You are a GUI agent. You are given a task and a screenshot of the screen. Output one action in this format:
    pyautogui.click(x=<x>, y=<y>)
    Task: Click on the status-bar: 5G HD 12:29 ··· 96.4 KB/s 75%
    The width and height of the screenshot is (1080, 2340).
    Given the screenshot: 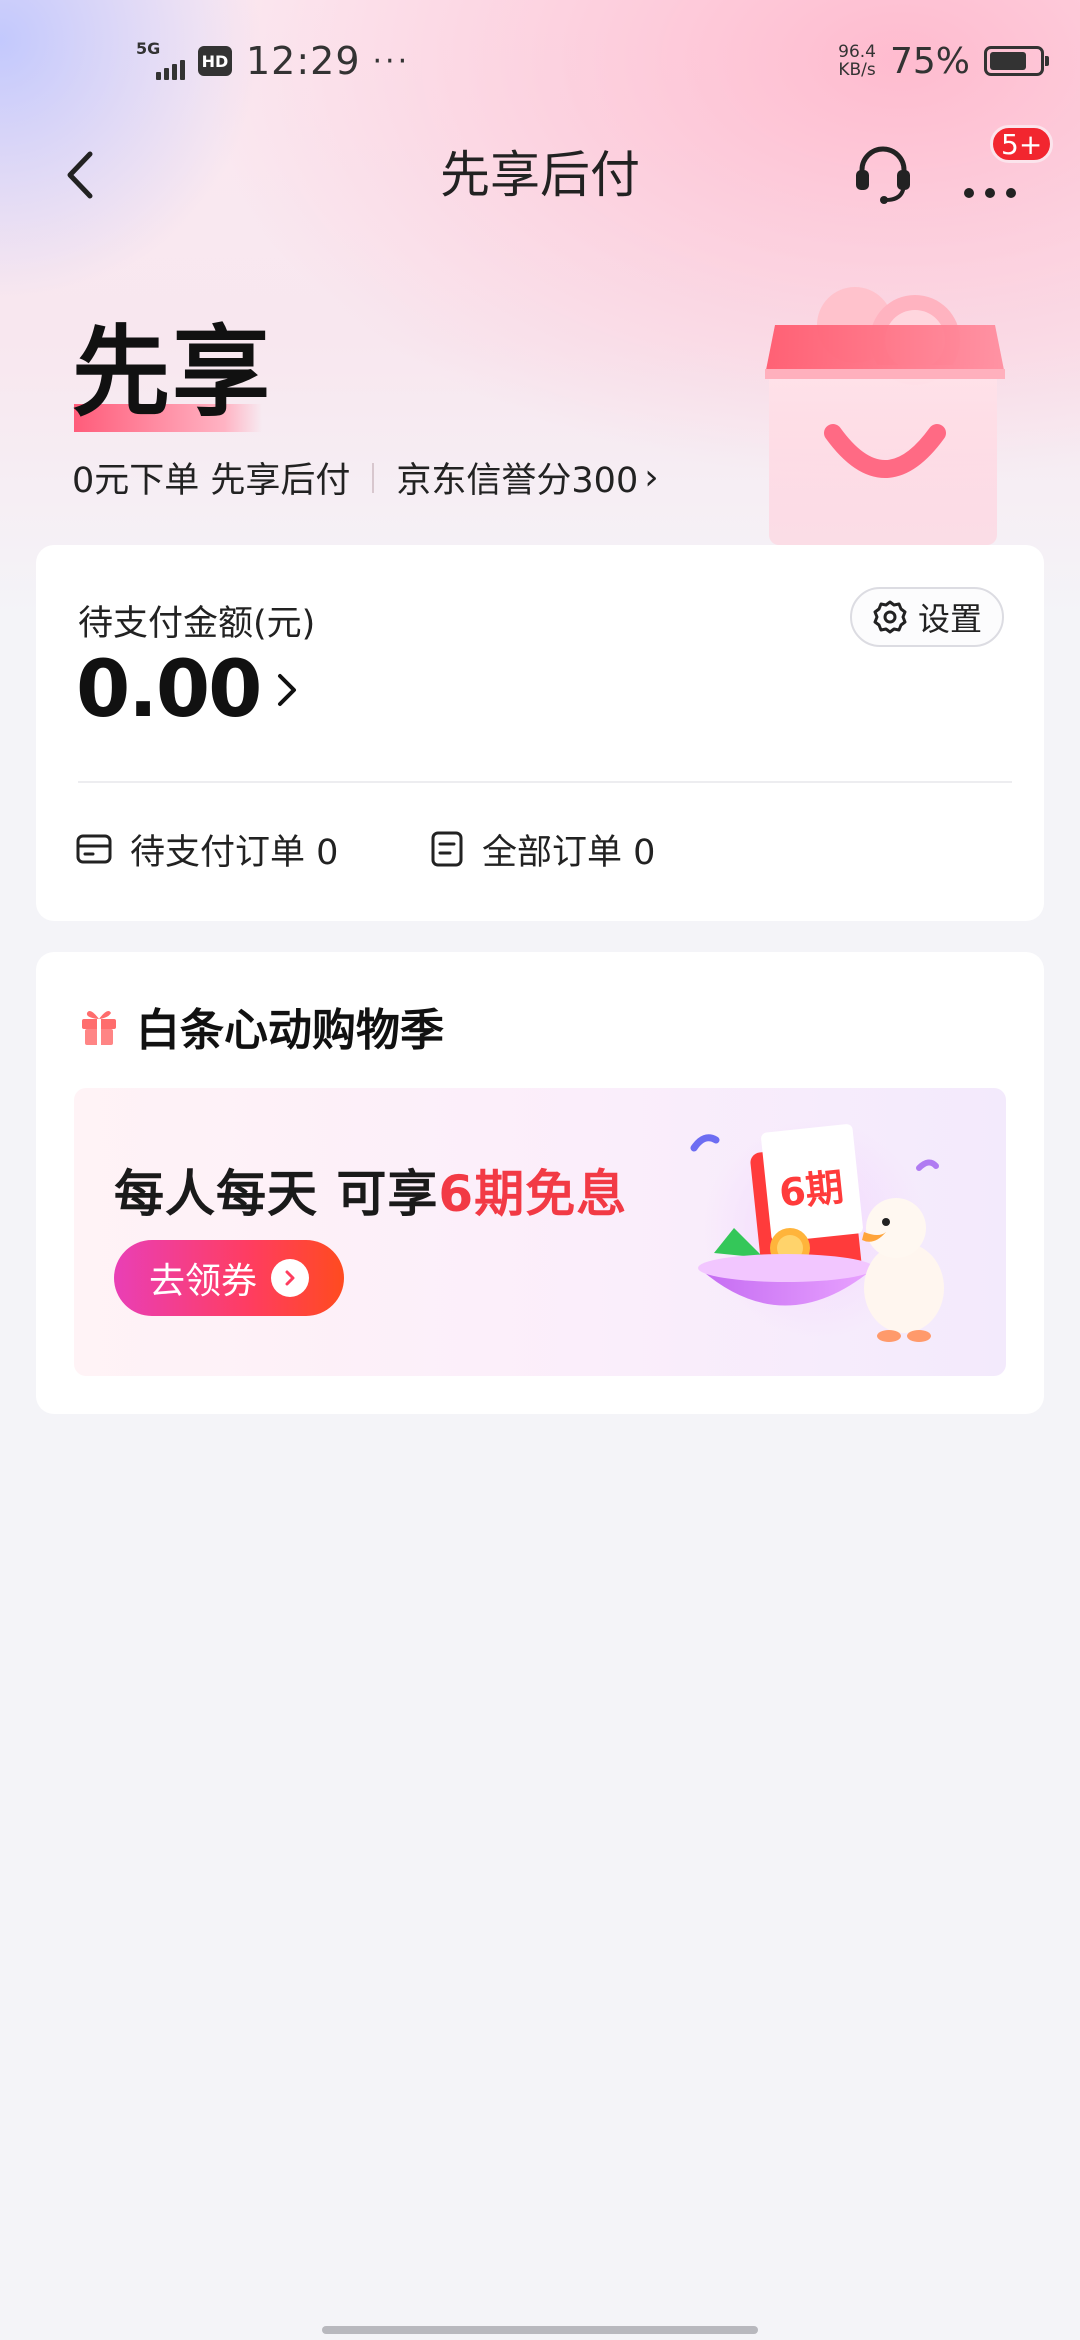 What is the action you would take?
    pyautogui.click(x=540, y=60)
    